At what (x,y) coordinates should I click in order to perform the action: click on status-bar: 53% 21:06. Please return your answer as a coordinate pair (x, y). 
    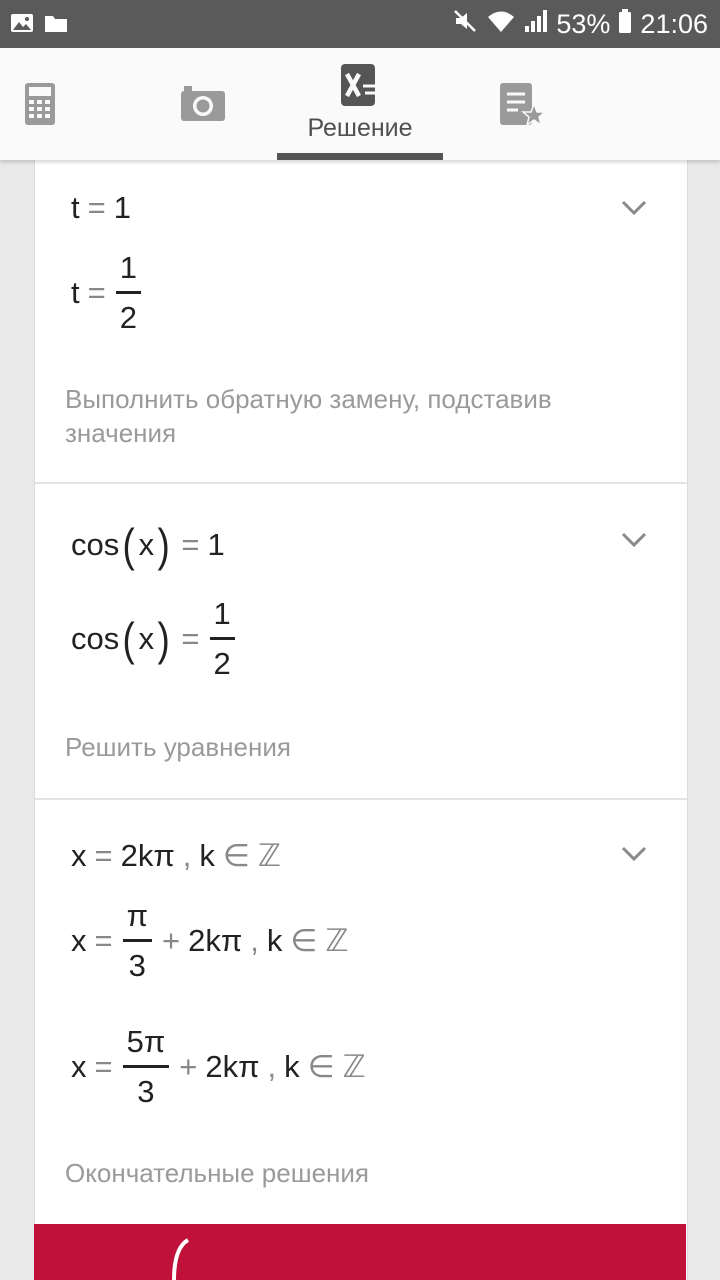
    Looking at the image, I should click on (360, 24).